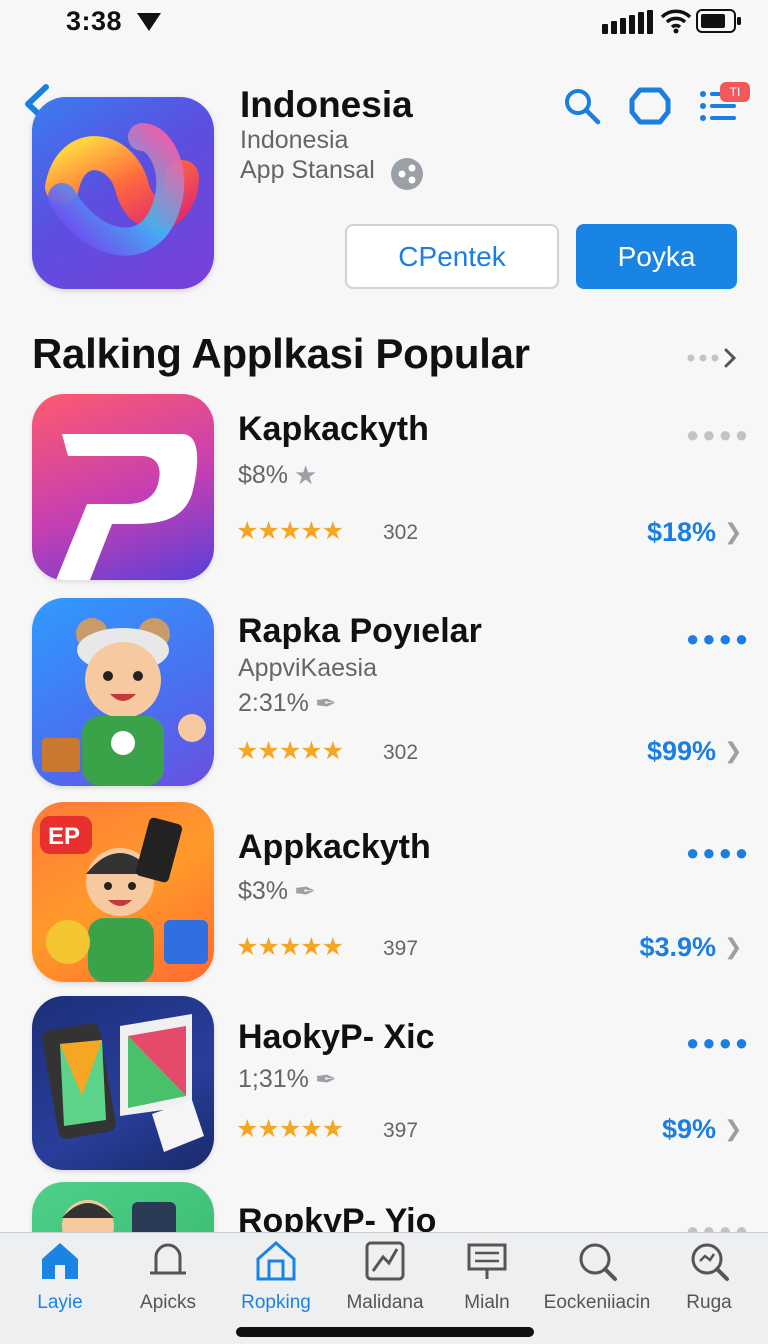  What do you see at coordinates (294, 140) in the screenshot?
I see `app-subtitle: Indonesia` at bounding box center [294, 140].